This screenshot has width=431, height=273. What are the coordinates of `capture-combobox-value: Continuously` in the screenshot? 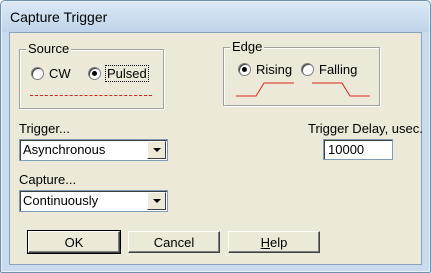 It's located at (61, 200).